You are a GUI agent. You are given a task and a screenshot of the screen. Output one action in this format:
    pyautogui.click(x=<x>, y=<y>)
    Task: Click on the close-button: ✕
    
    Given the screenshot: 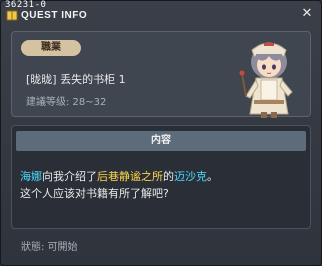 What is the action you would take?
    pyautogui.click(x=307, y=14)
    